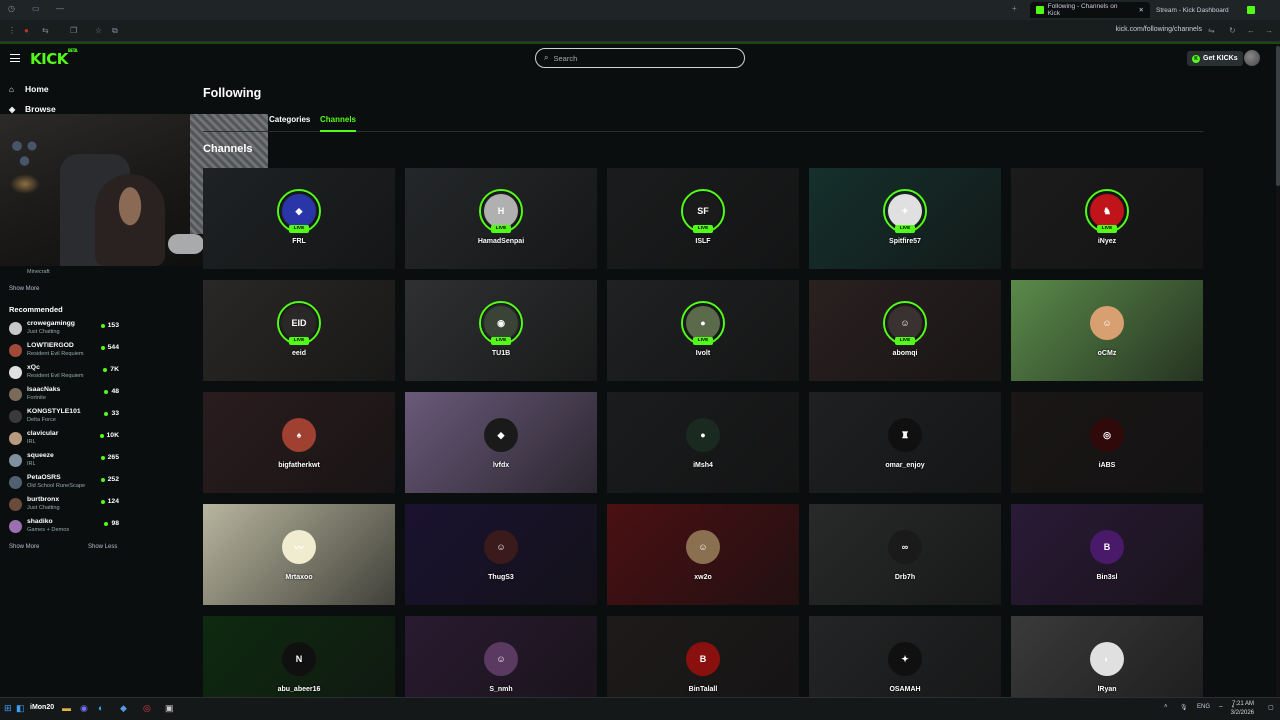 This screenshot has width=1280, height=720. Describe the element at coordinates (109, 347) in the screenshot. I see `viewer-count: 544` at that location.